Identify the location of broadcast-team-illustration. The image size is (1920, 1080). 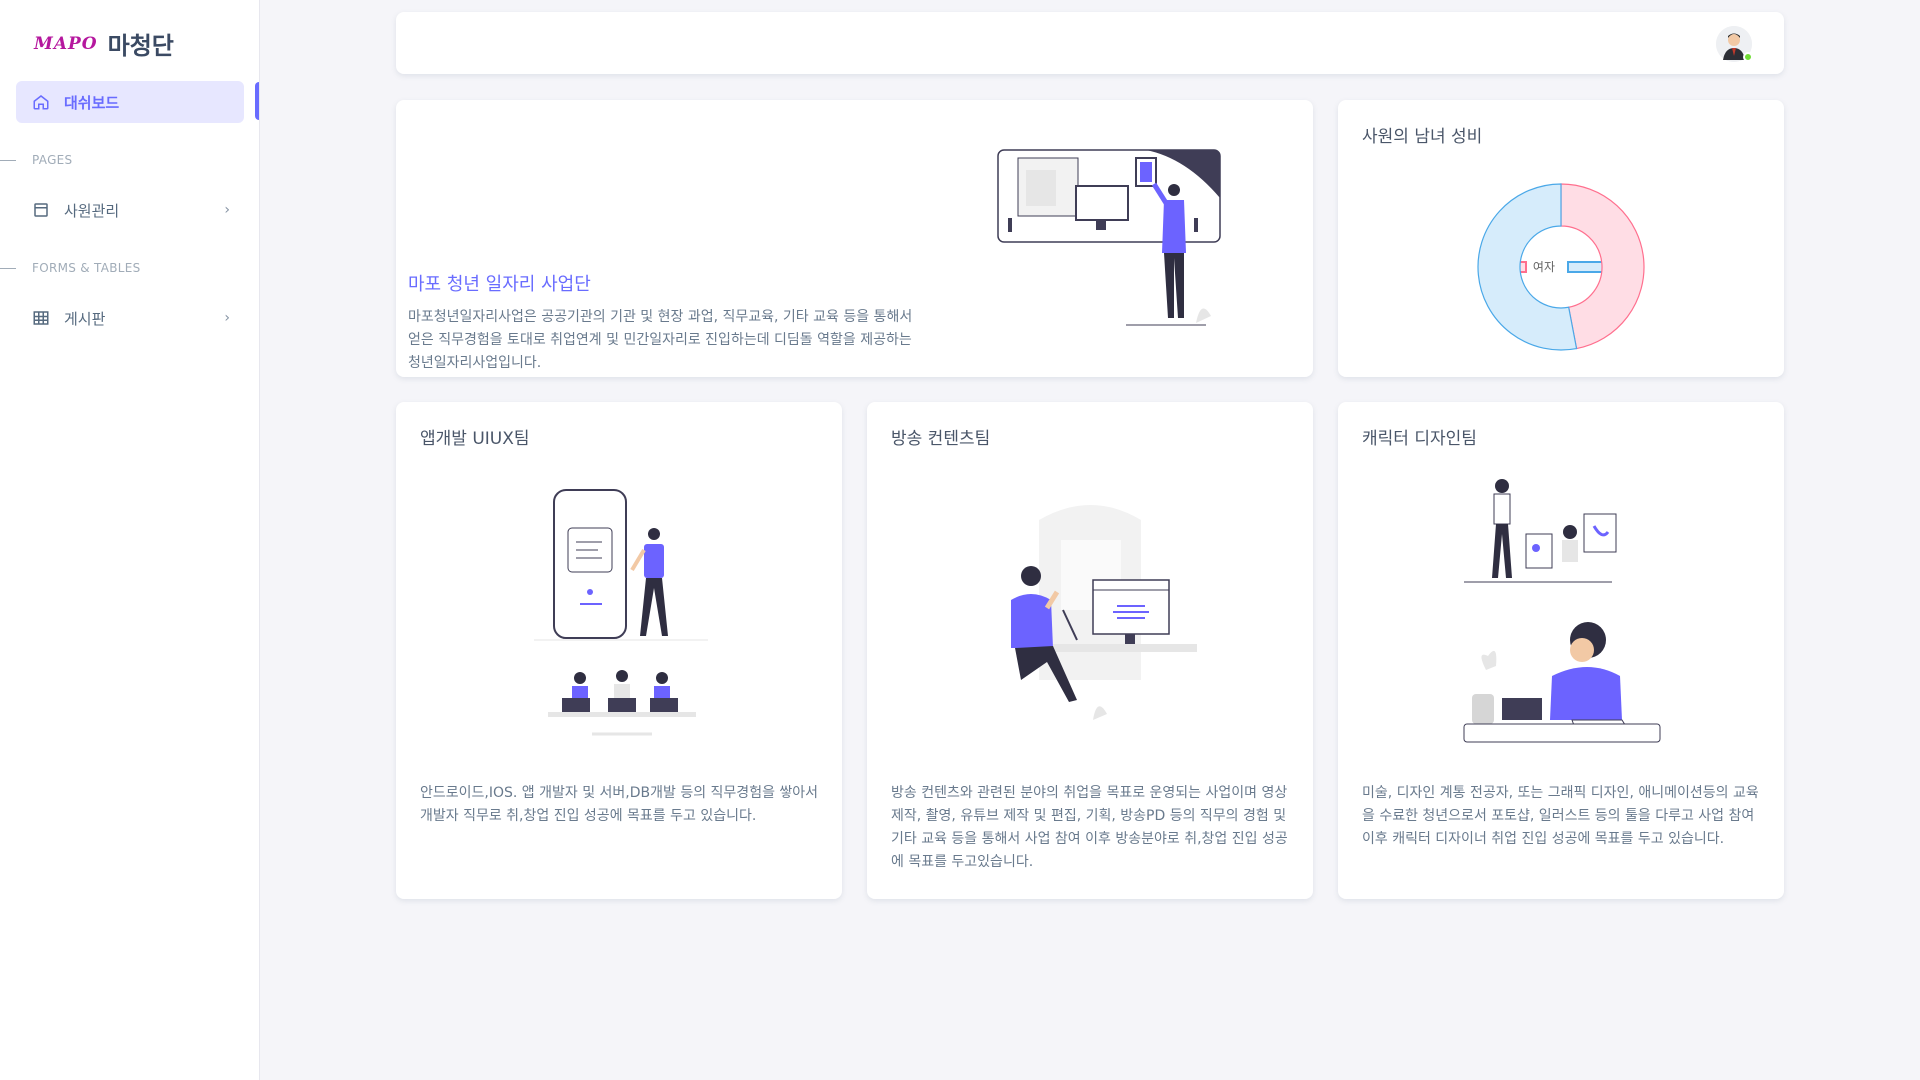
(1104, 612).